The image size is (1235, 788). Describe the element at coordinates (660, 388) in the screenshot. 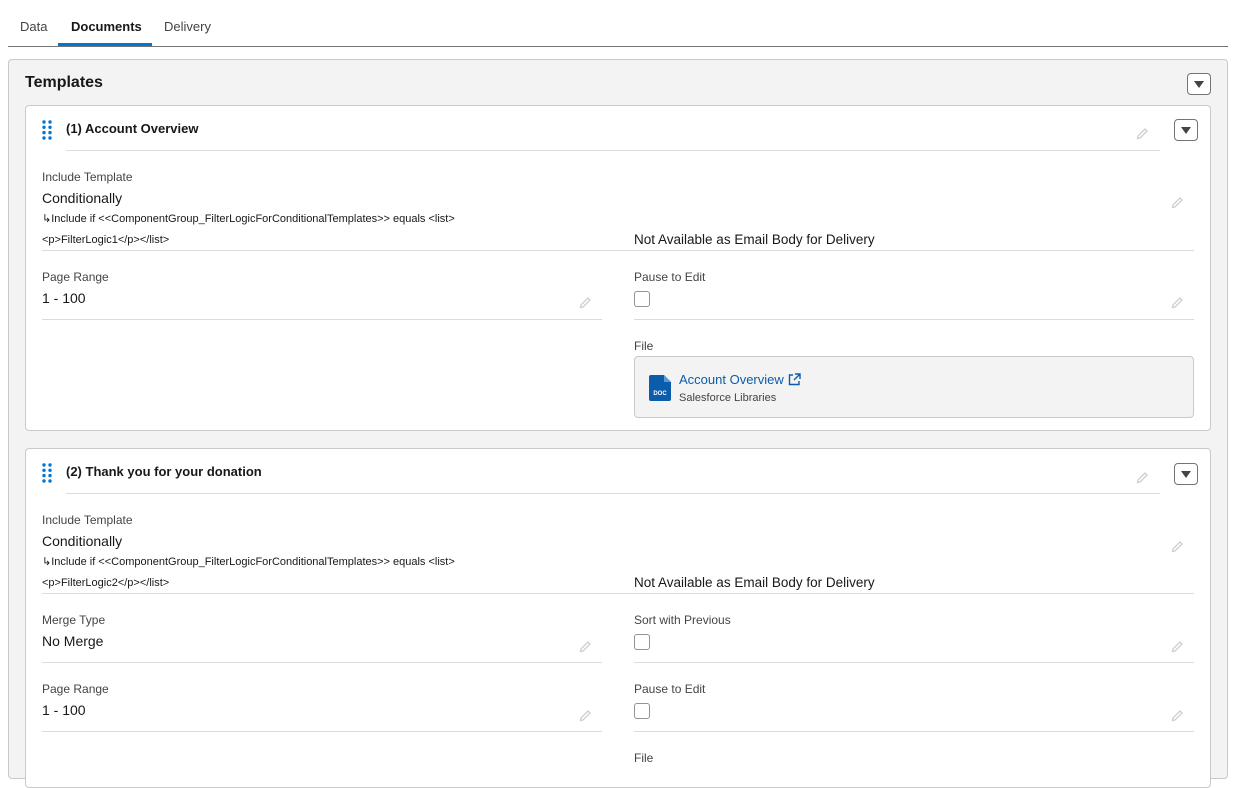

I see `doc-file-icon: DOC` at that location.